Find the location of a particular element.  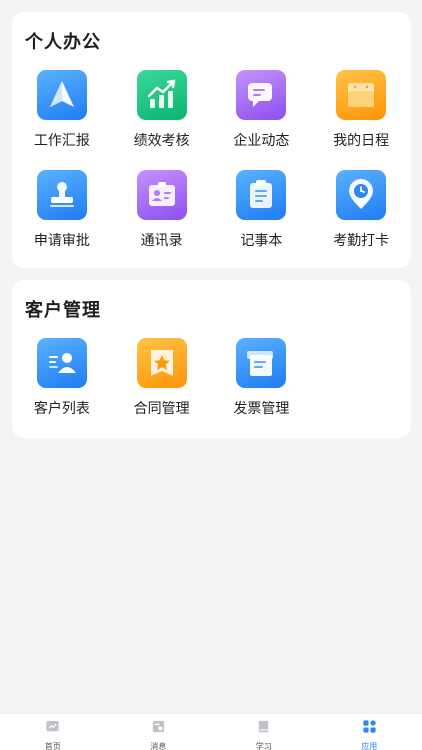

bottom-tab-bar: 首页 消息 学习 应用 is located at coordinates (211, 731).